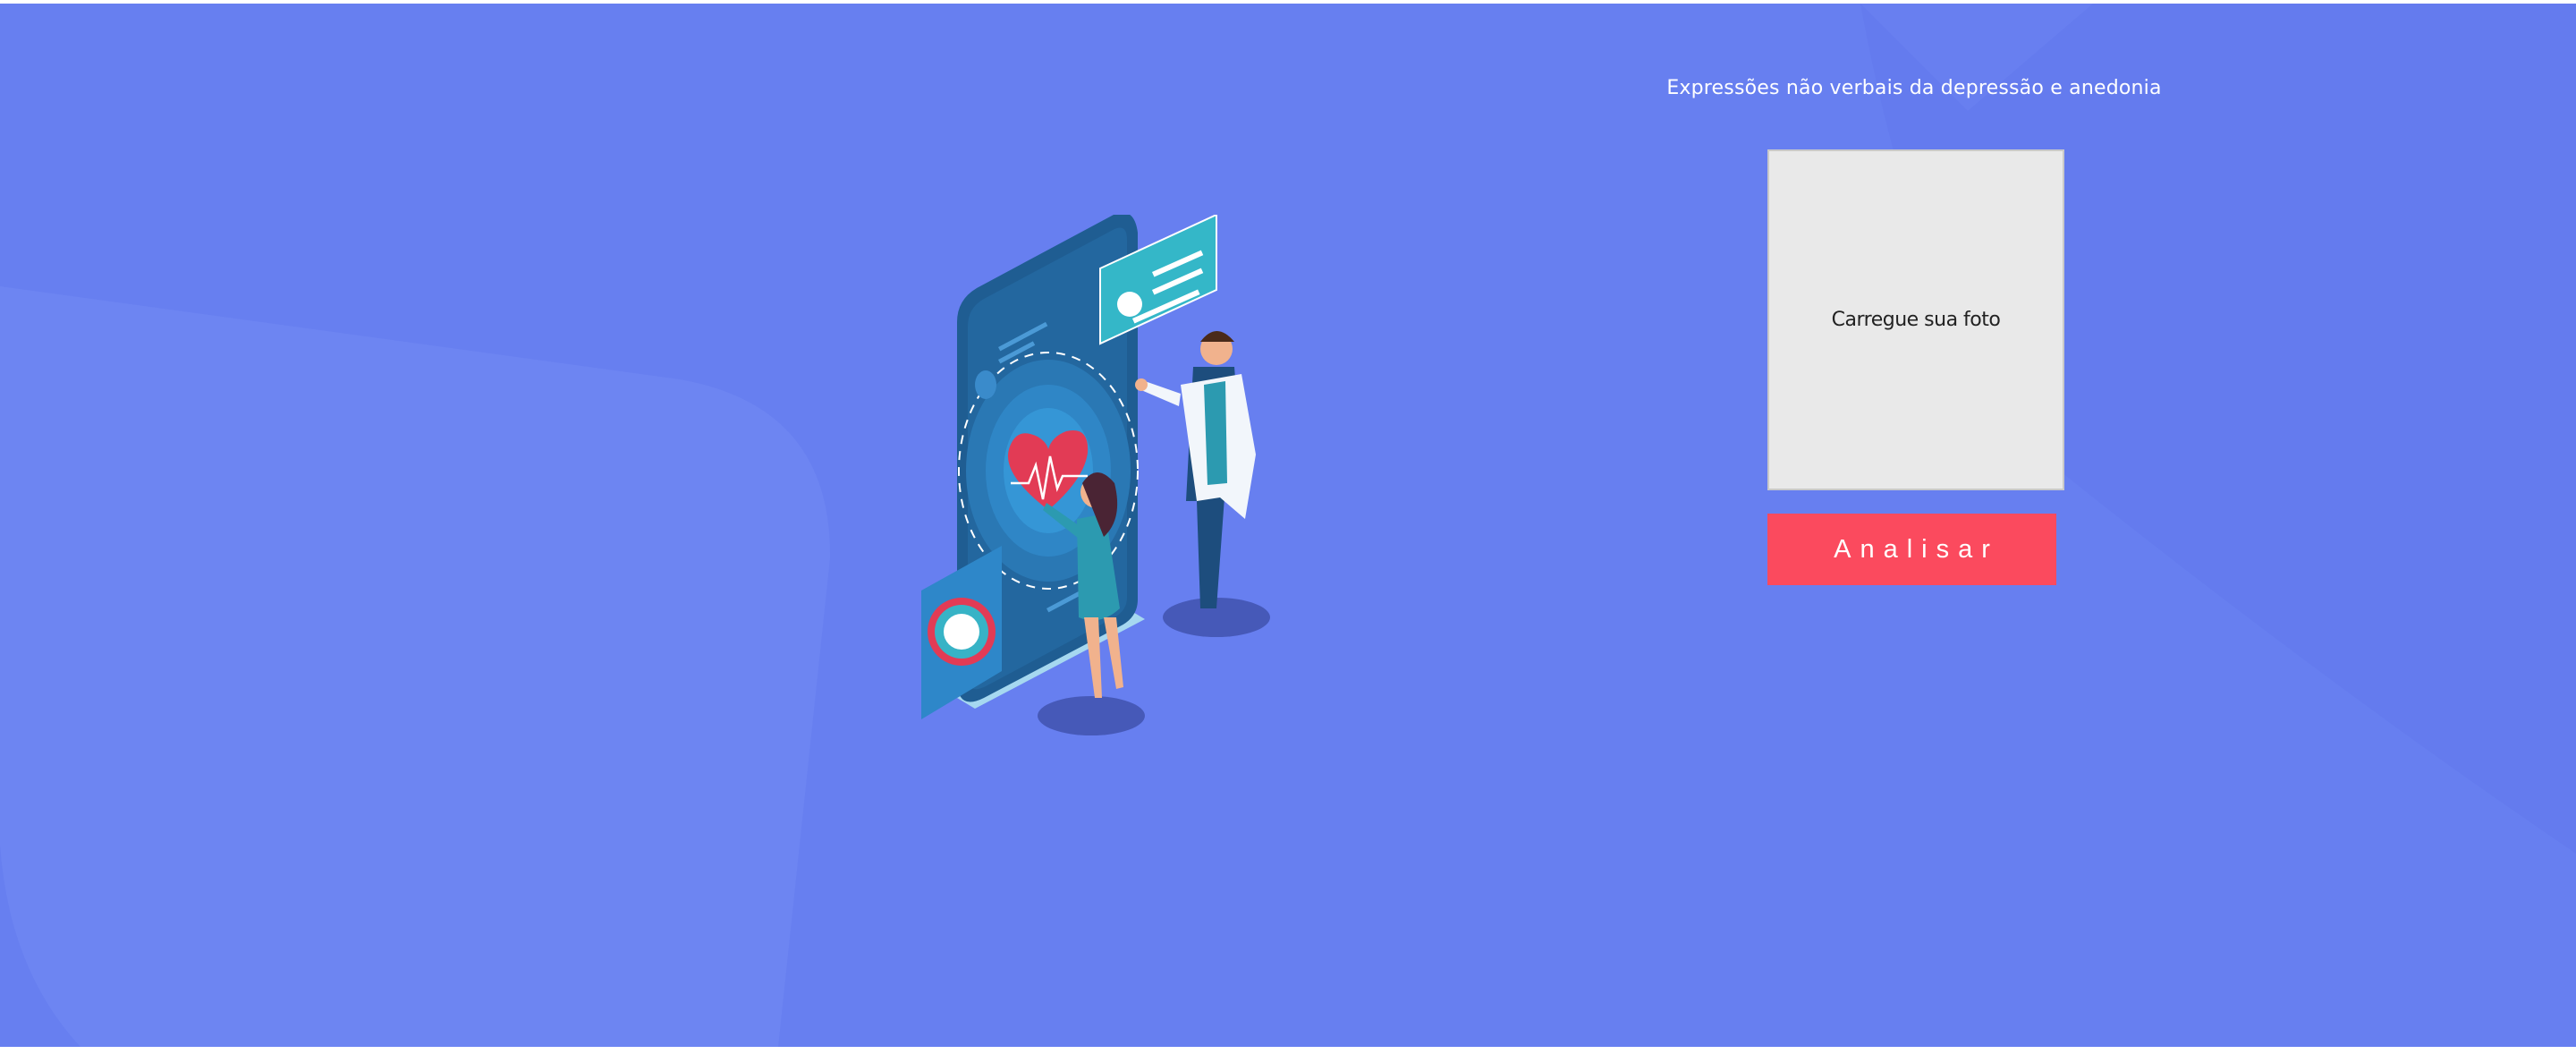 The height and width of the screenshot is (1054, 2576). I want to click on photo-upload-area: Carregue sua foto, so click(1915, 320).